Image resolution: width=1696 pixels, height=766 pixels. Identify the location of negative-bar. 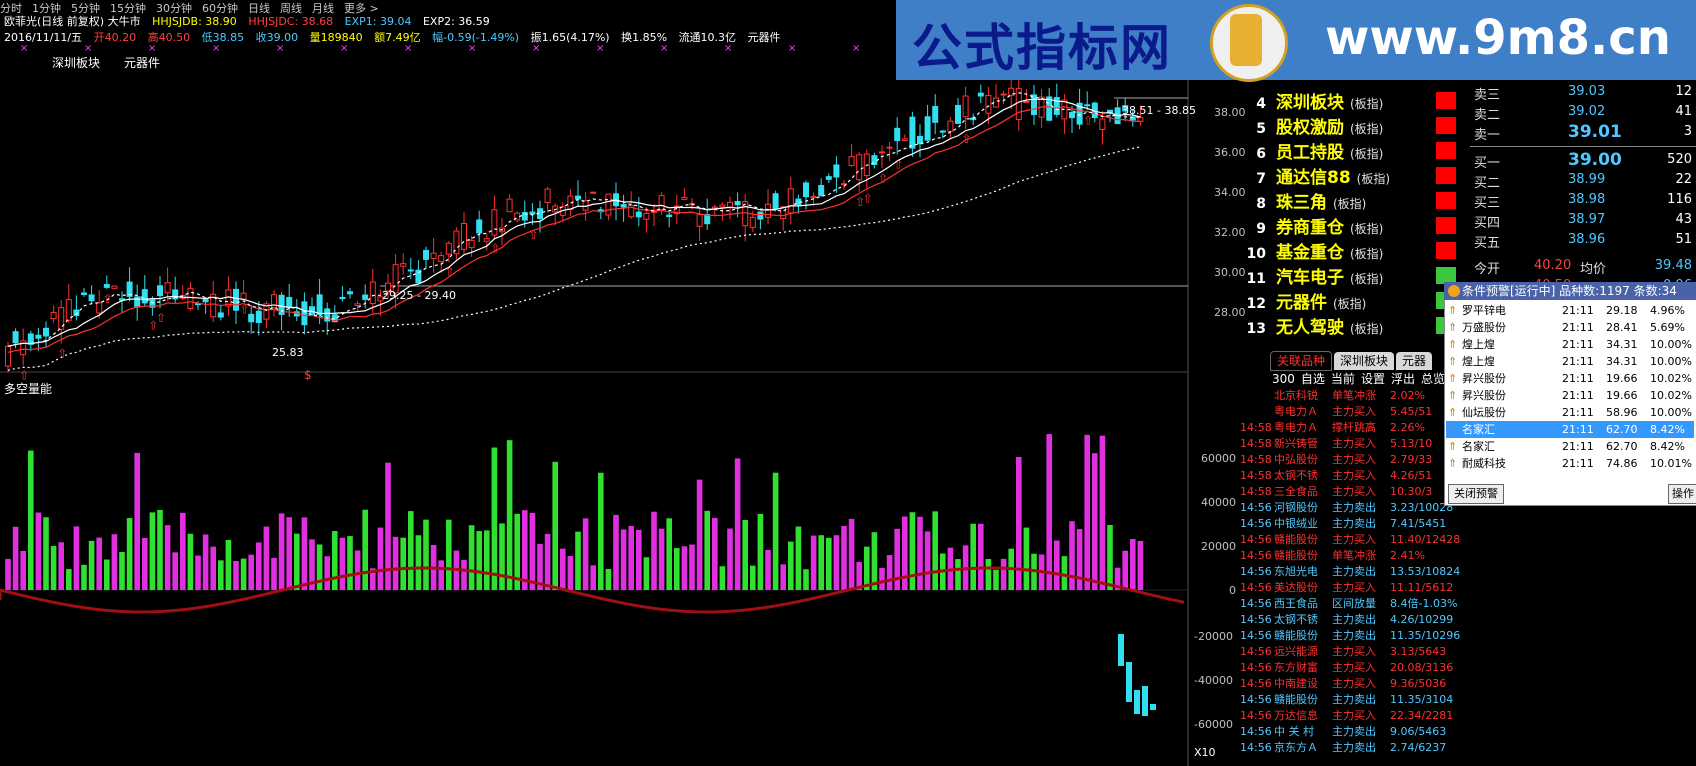
(1137, 702).